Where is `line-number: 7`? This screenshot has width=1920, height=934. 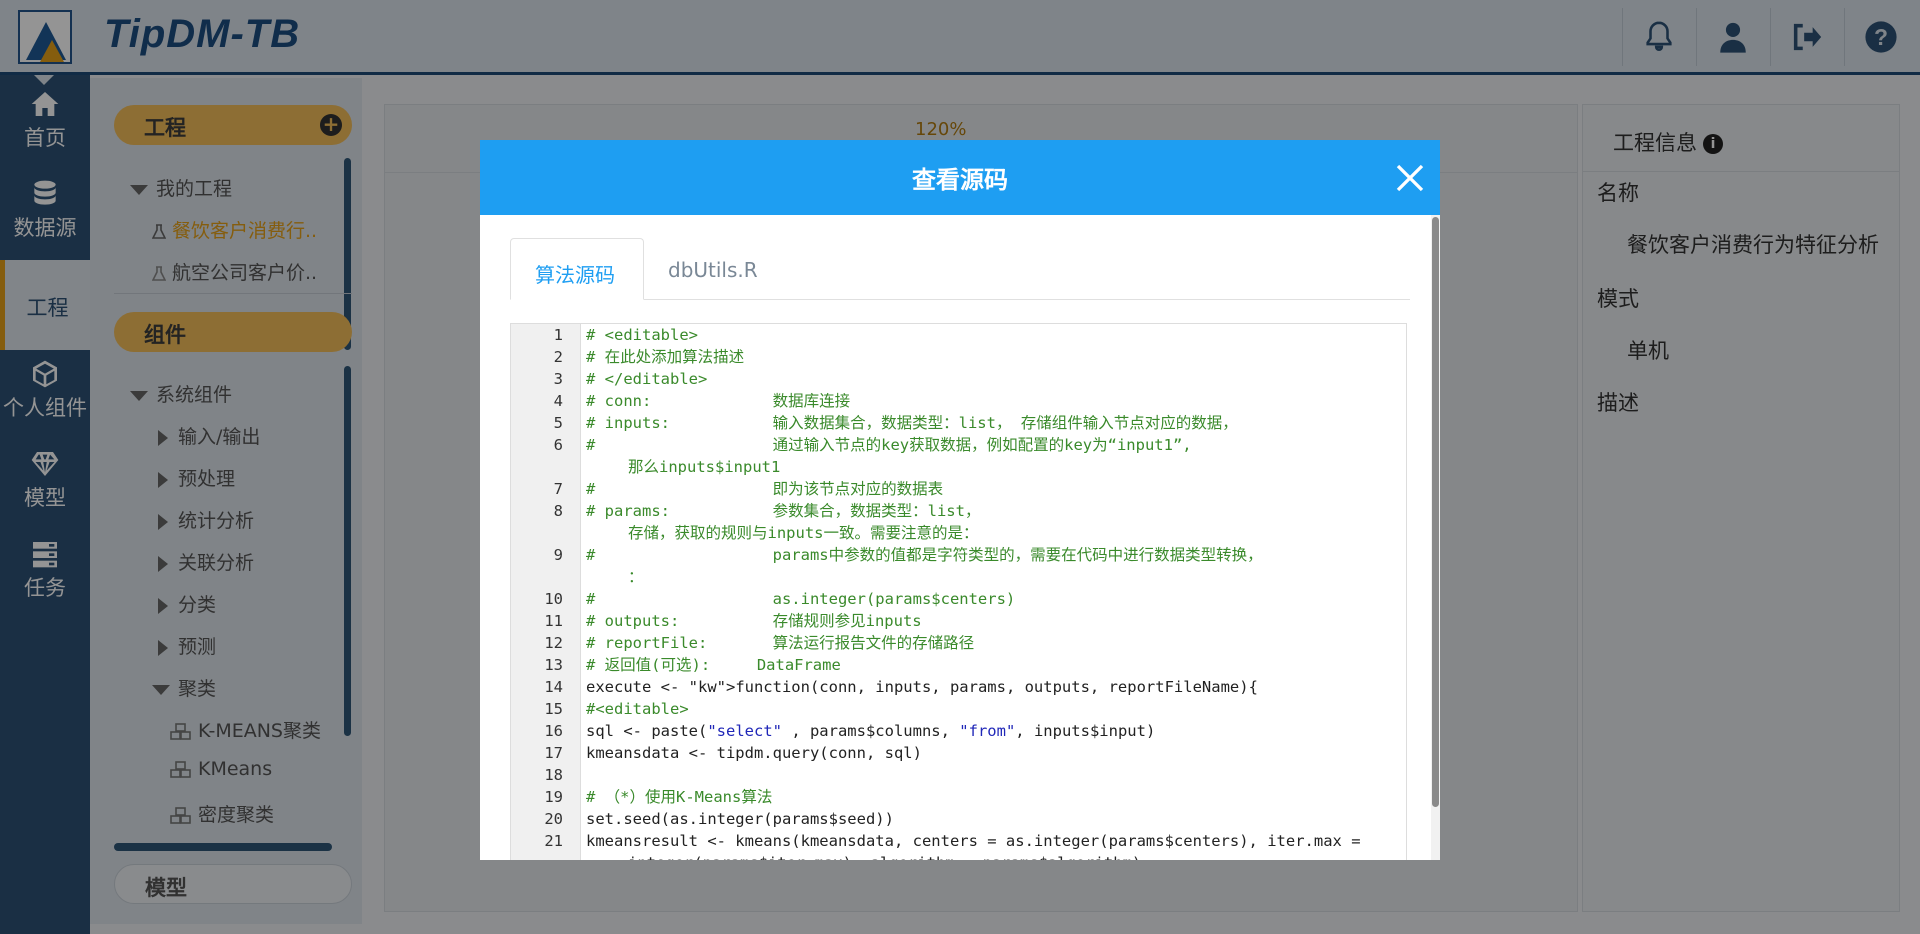 line-number: 7 is located at coordinates (558, 489).